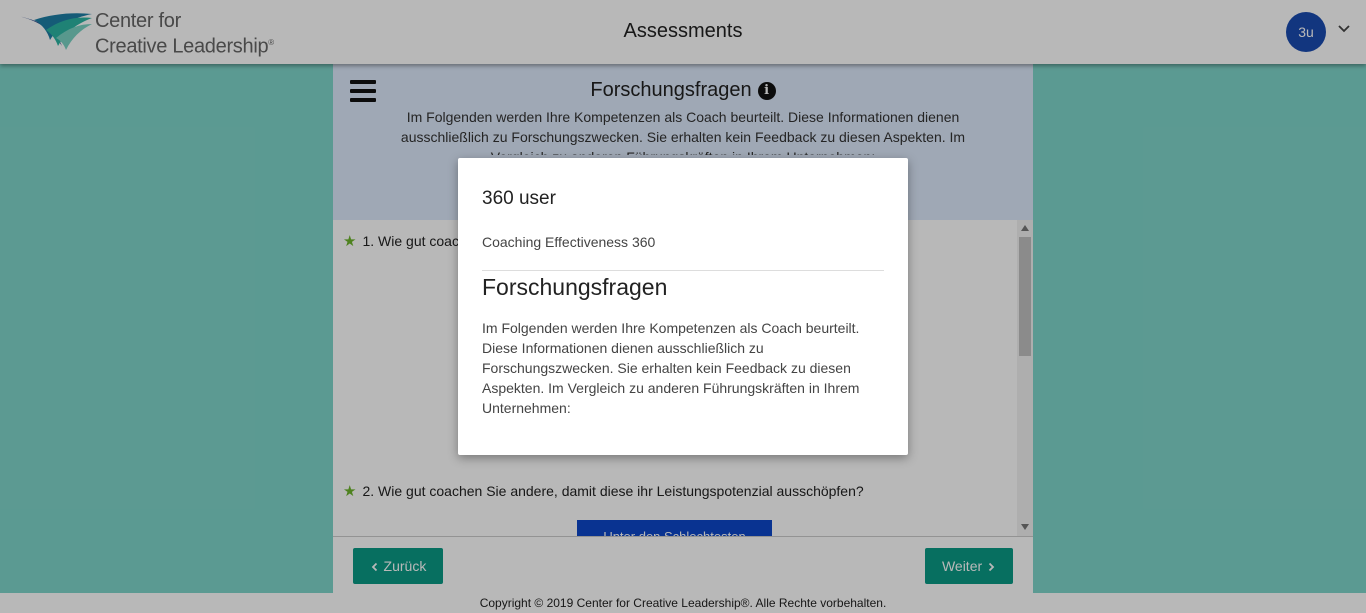 This screenshot has width=1366, height=613. Describe the element at coordinates (519, 198) in the screenshot. I see `dialog-user-name: 360 user` at that location.